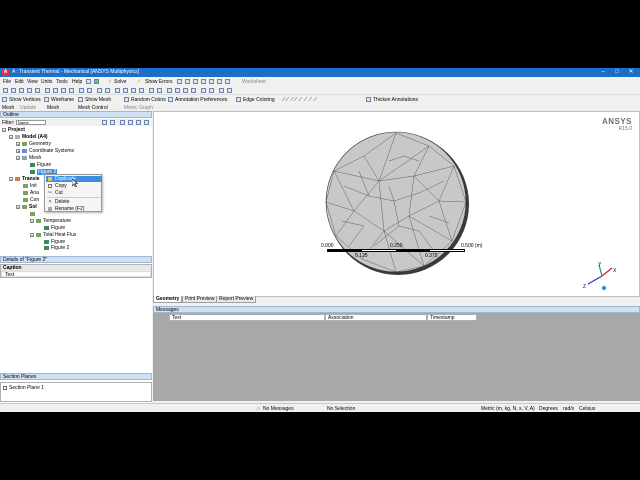 The image size is (640, 480). I want to click on menu-view: View, so click(32, 82).